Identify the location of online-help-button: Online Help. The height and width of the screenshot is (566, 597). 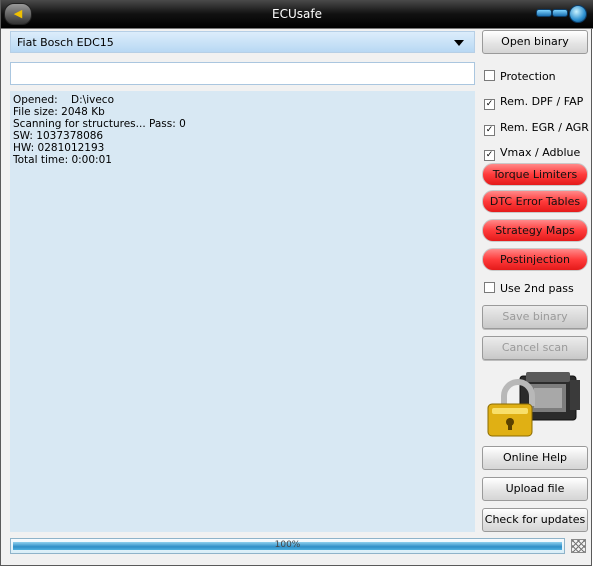
(535, 458).